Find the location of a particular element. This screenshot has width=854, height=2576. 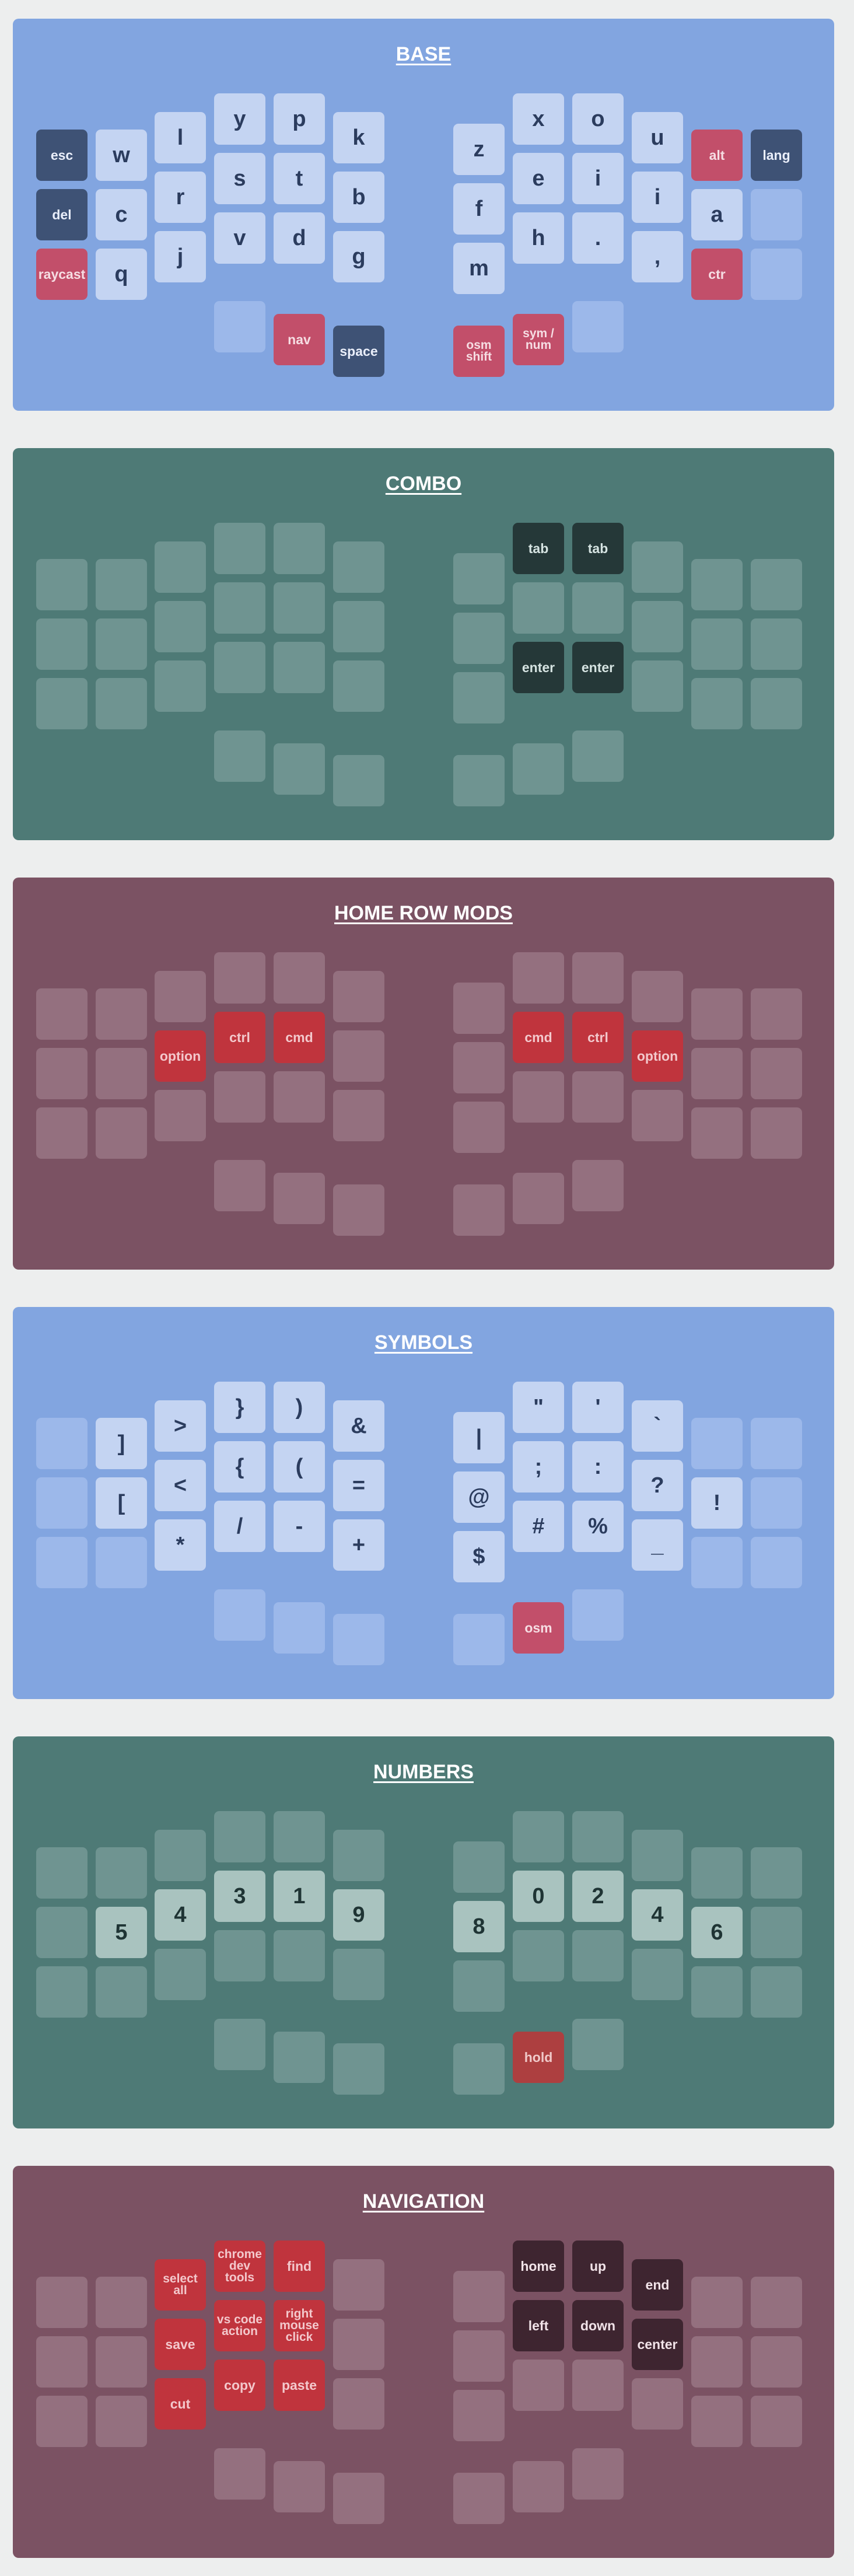

layer-panel-combo: COMBO tab tab enter enter is located at coordinates (423, 644).